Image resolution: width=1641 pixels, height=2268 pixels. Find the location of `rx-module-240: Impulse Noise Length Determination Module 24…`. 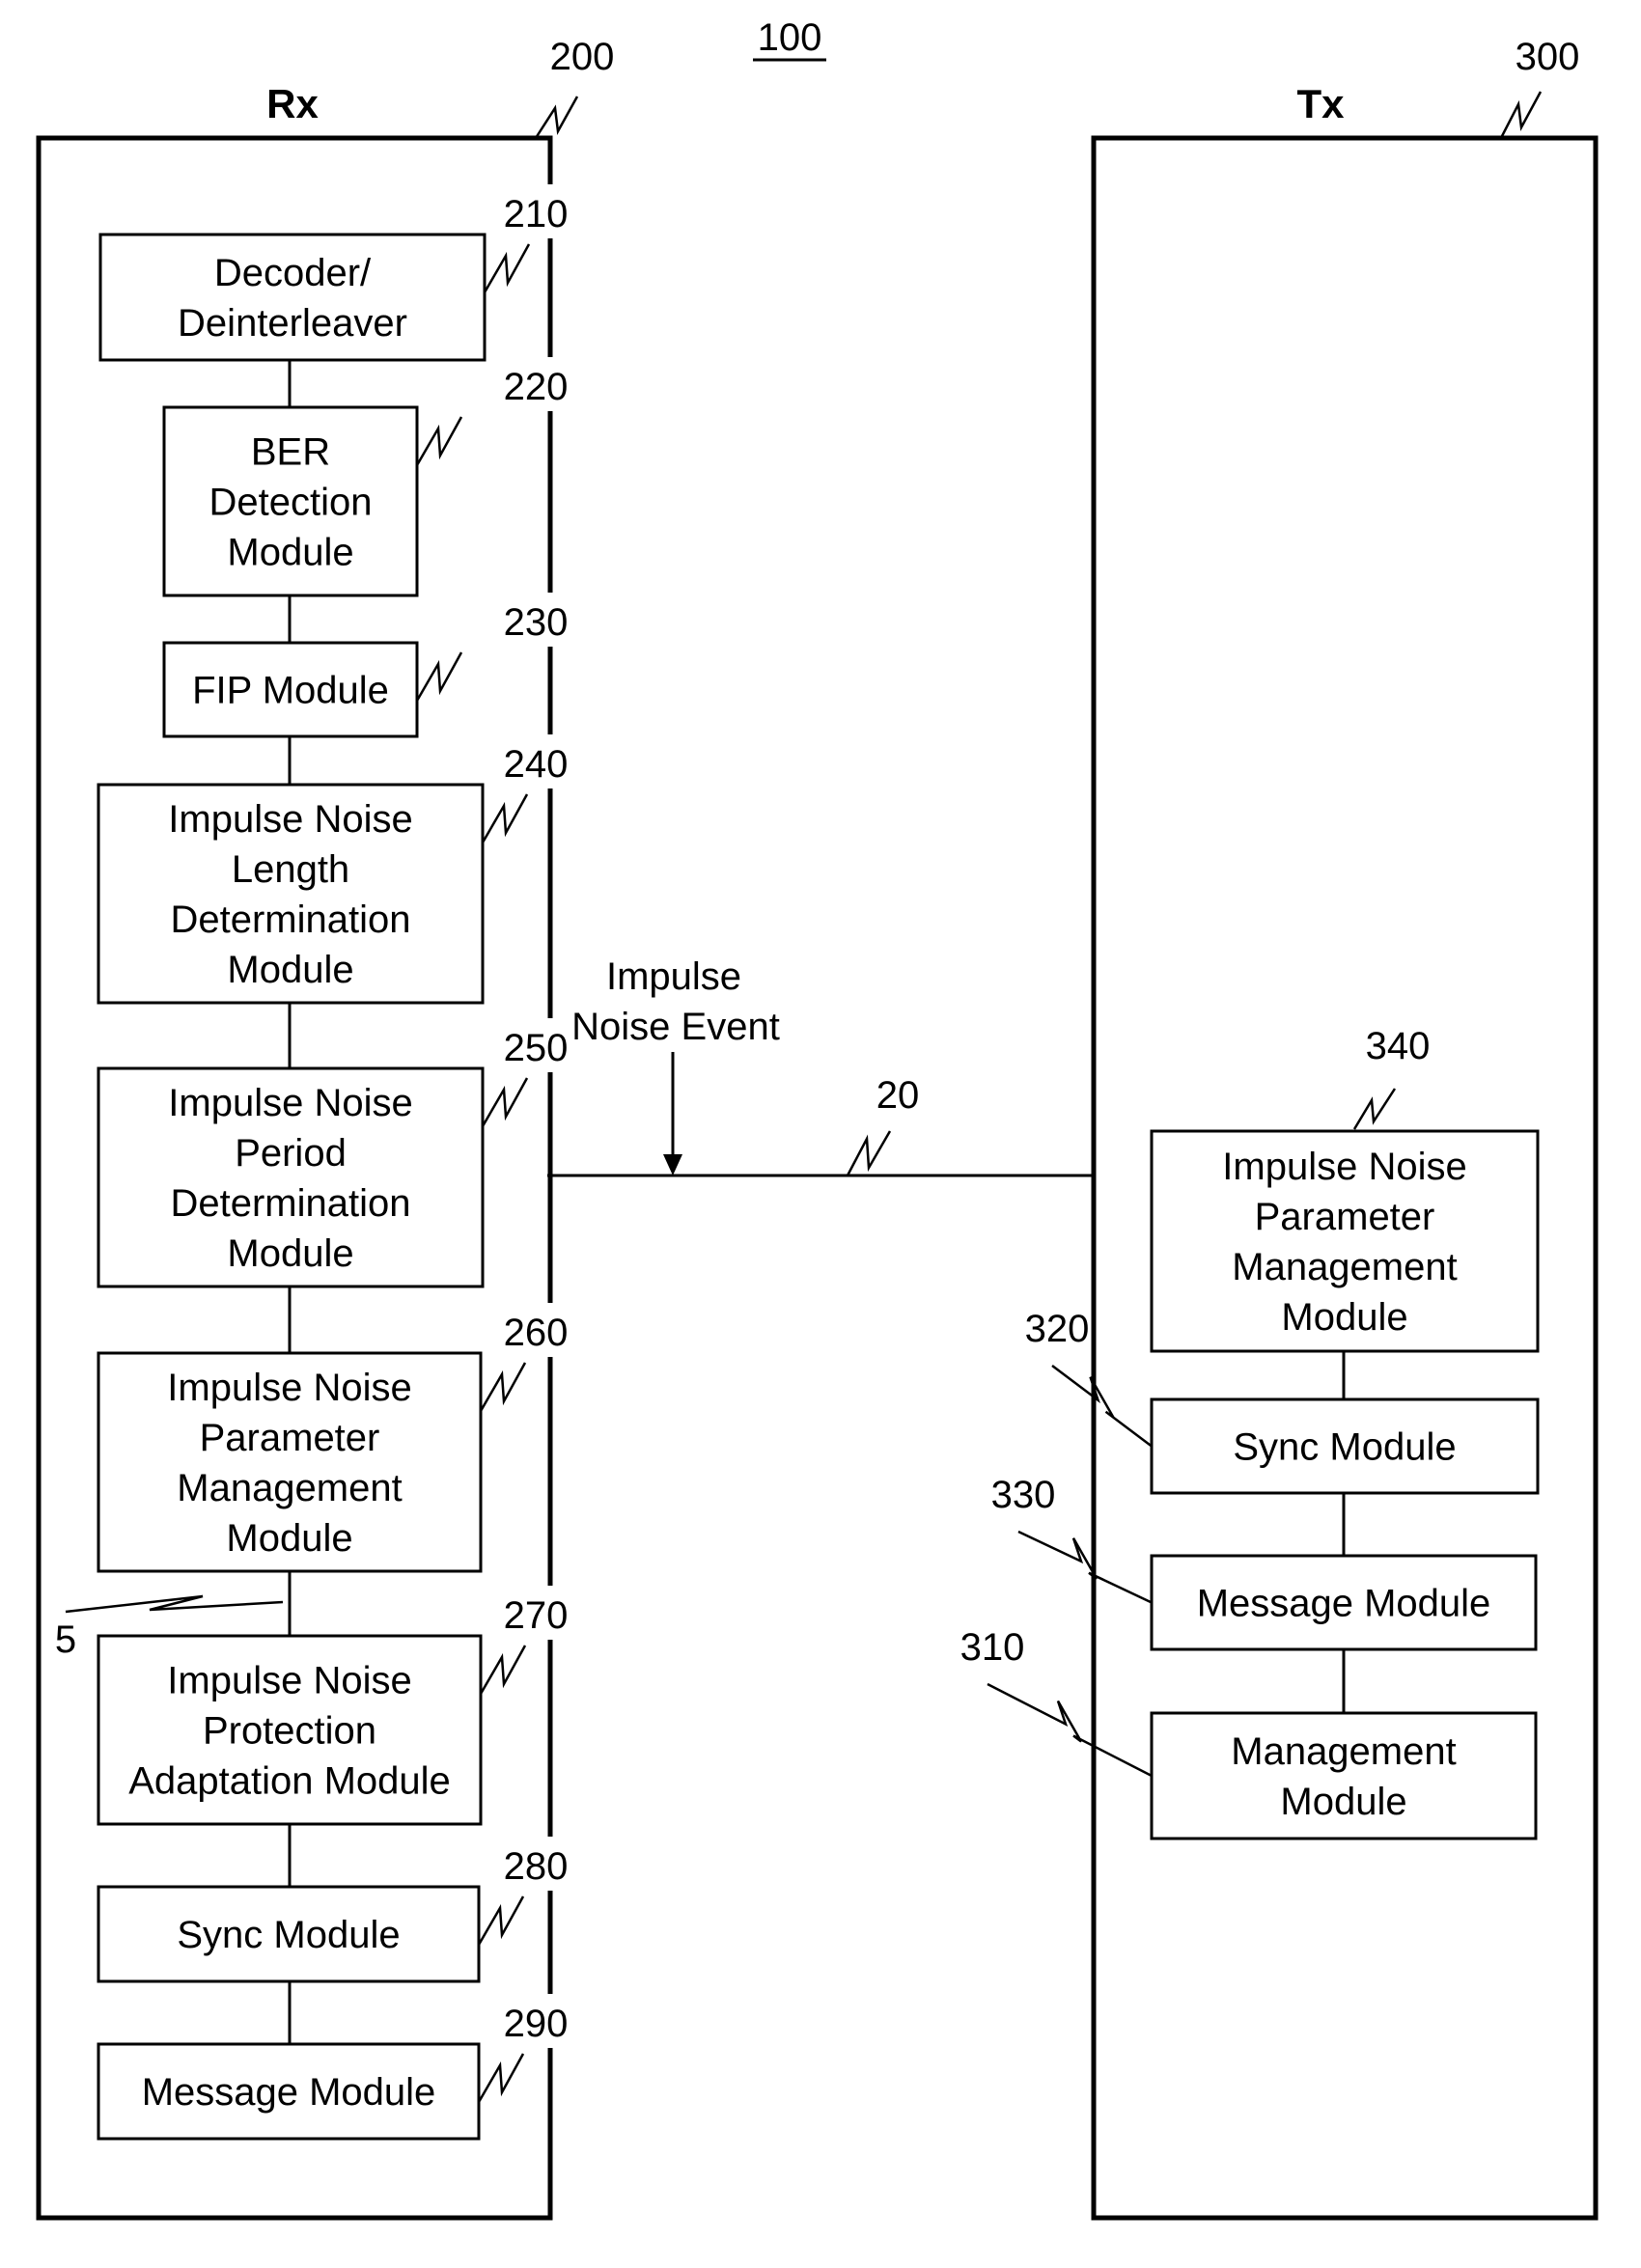

rx-module-240: Impulse Noise Length Determination Module 24… is located at coordinates (333, 869).